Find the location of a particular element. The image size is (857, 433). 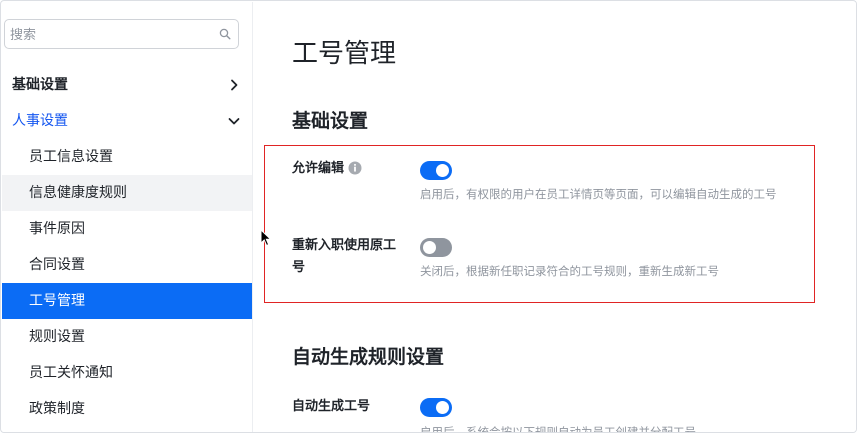

sidebar-item-label: 信息健康度规则 is located at coordinates (78, 193).